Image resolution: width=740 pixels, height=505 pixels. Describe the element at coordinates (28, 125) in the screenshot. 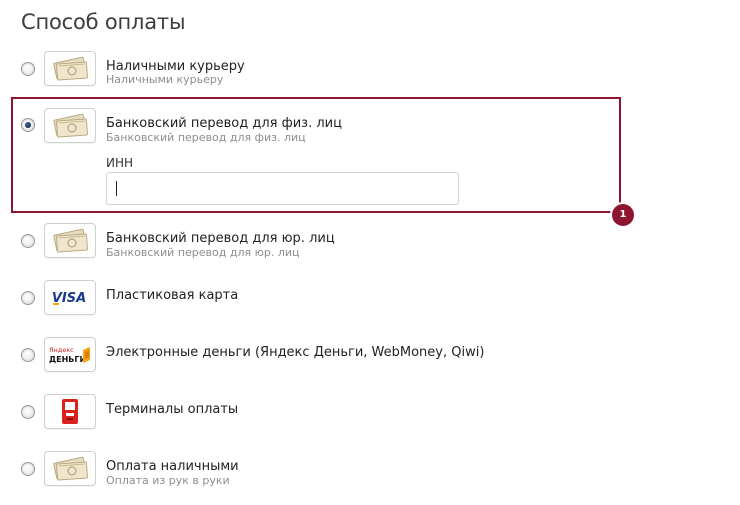

I see `radio-button-selected` at that location.